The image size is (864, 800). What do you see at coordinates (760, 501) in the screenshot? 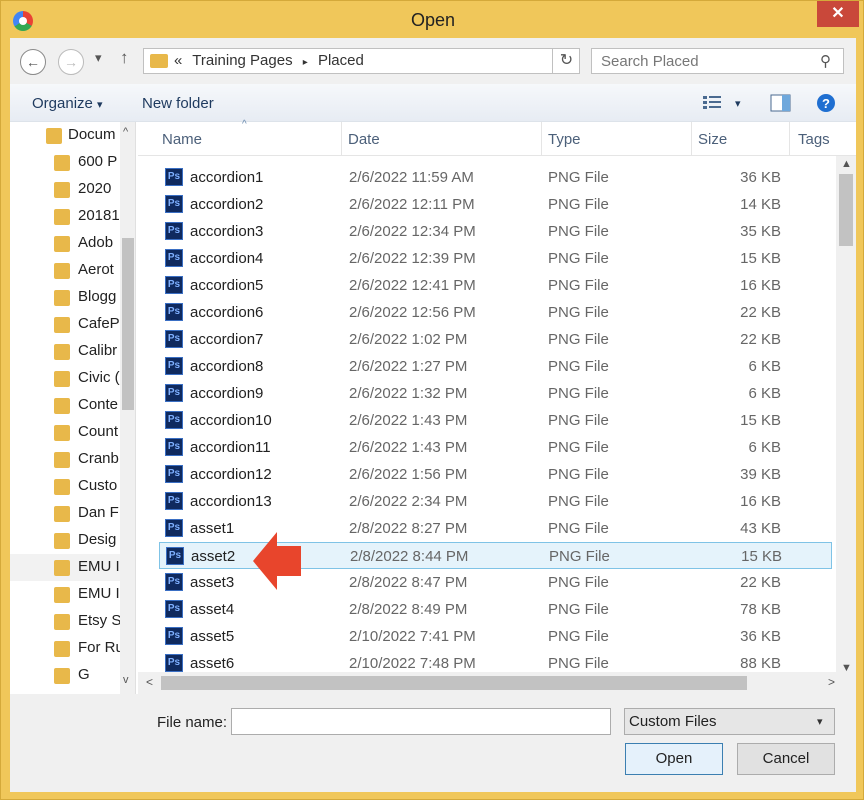
I see `file-size: 16 KB` at bounding box center [760, 501].